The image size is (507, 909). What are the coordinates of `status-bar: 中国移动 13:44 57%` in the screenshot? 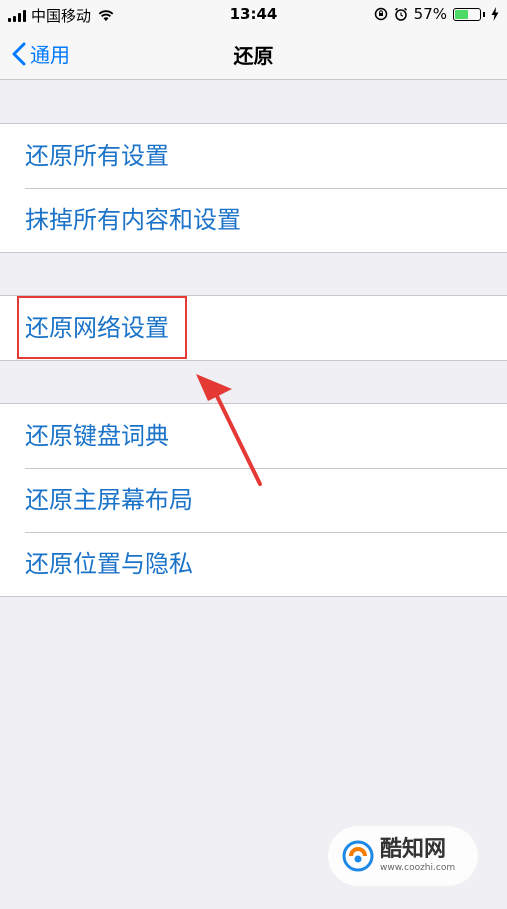 It's located at (253, 15).